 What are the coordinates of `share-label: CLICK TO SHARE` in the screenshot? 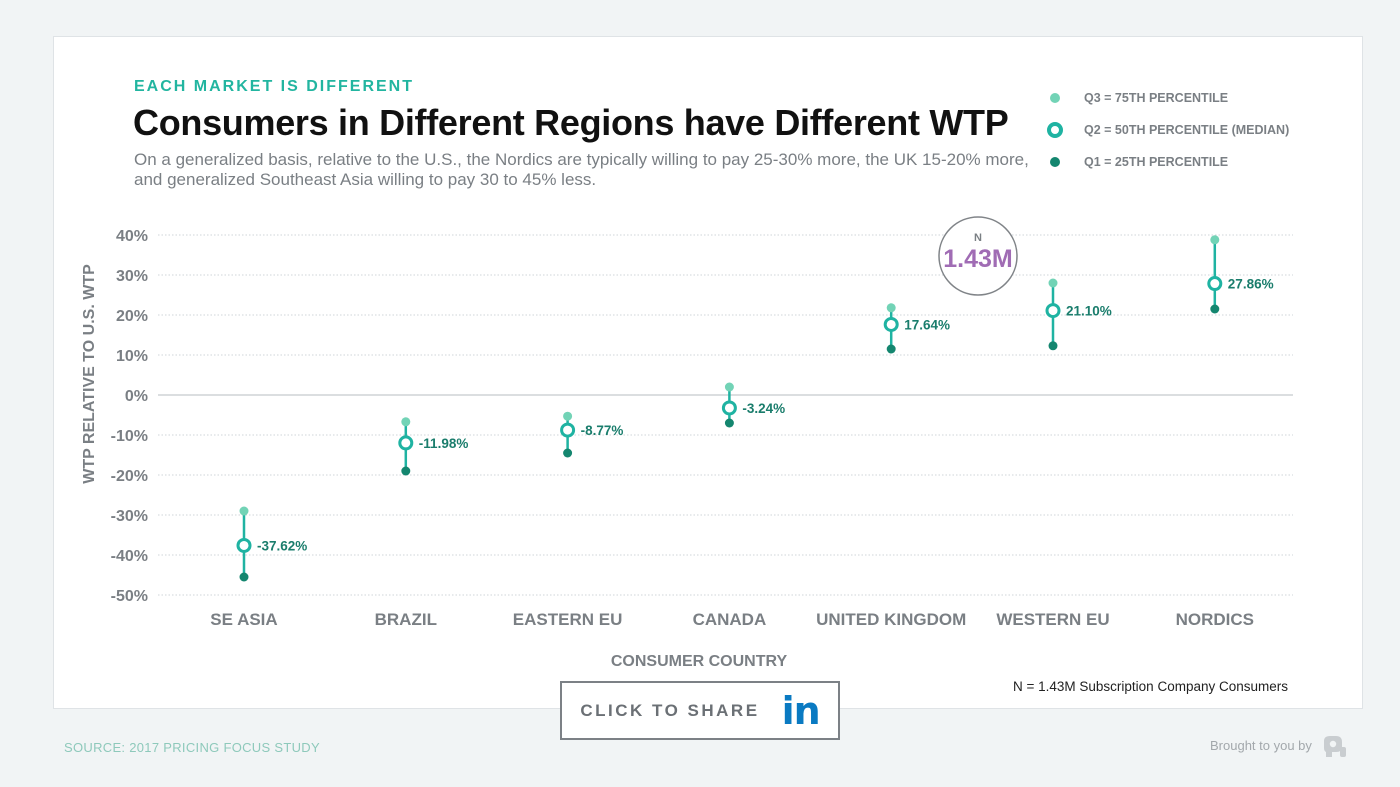 It's located at (670, 710).